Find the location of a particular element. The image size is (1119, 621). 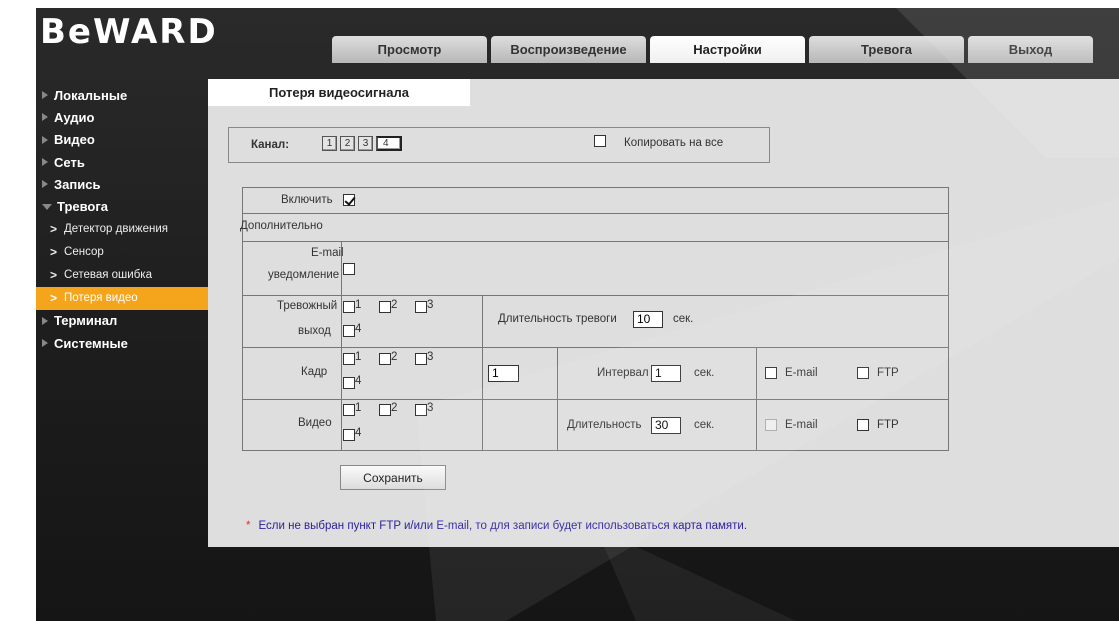

channel-3-button: 3 is located at coordinates (365, 143).